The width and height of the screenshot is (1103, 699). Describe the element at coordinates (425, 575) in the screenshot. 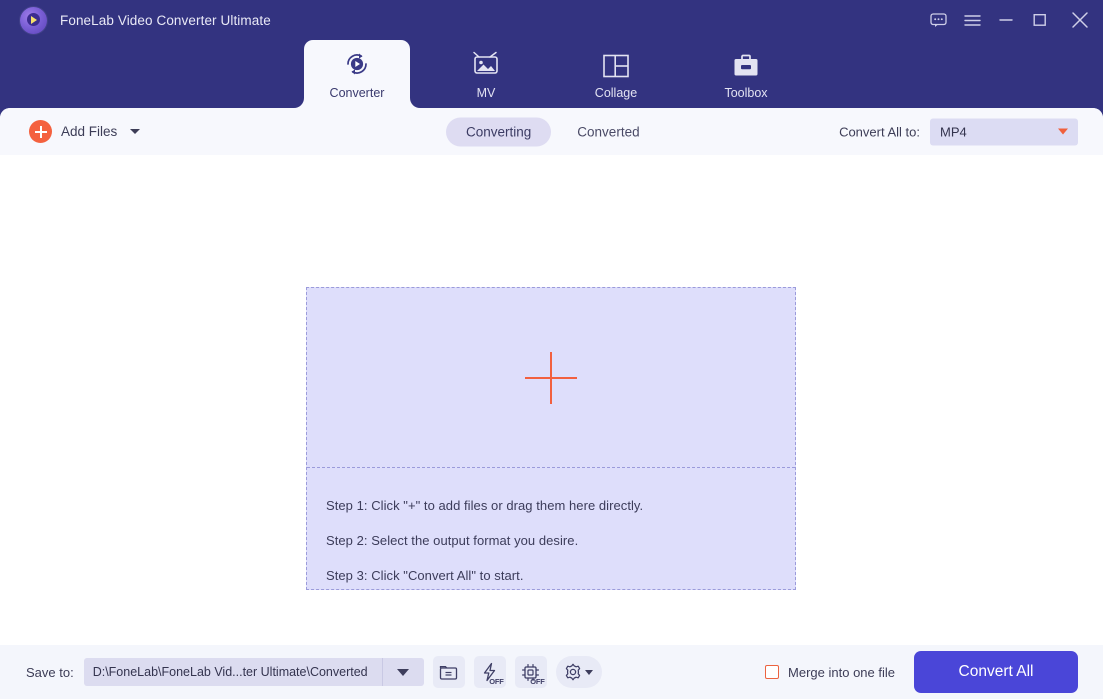

I see `step-3-text: Step 3: Click "Convert All" to start.` at that location.